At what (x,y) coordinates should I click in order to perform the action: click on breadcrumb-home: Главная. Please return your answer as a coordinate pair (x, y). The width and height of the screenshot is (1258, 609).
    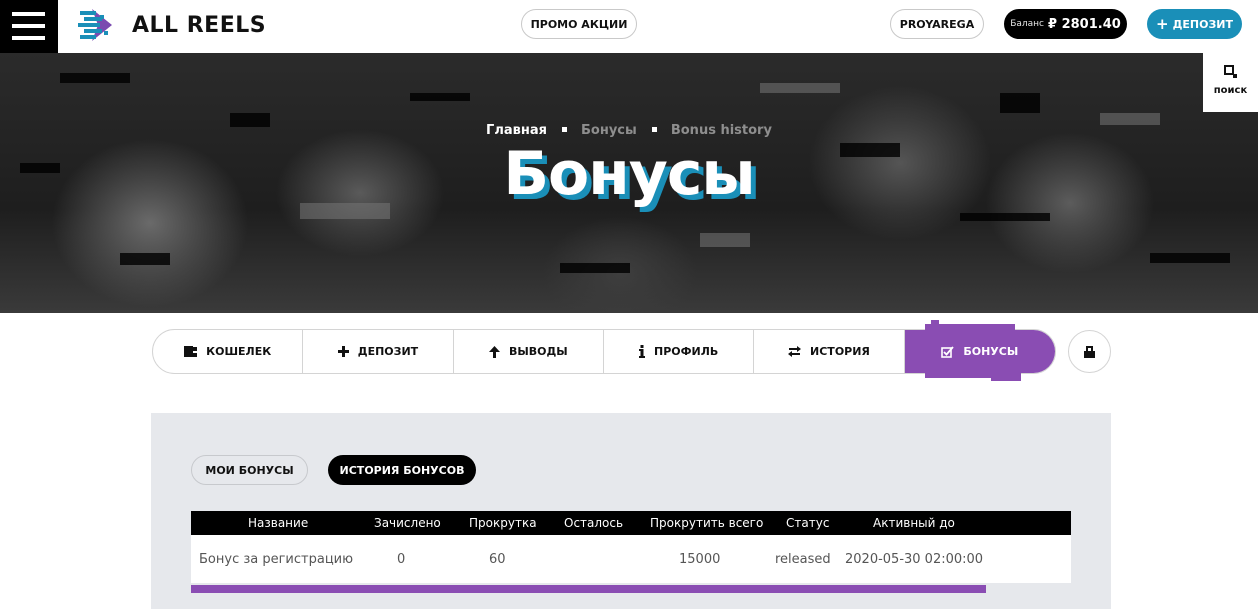
    Looking at the image, I should click on (516, 130).